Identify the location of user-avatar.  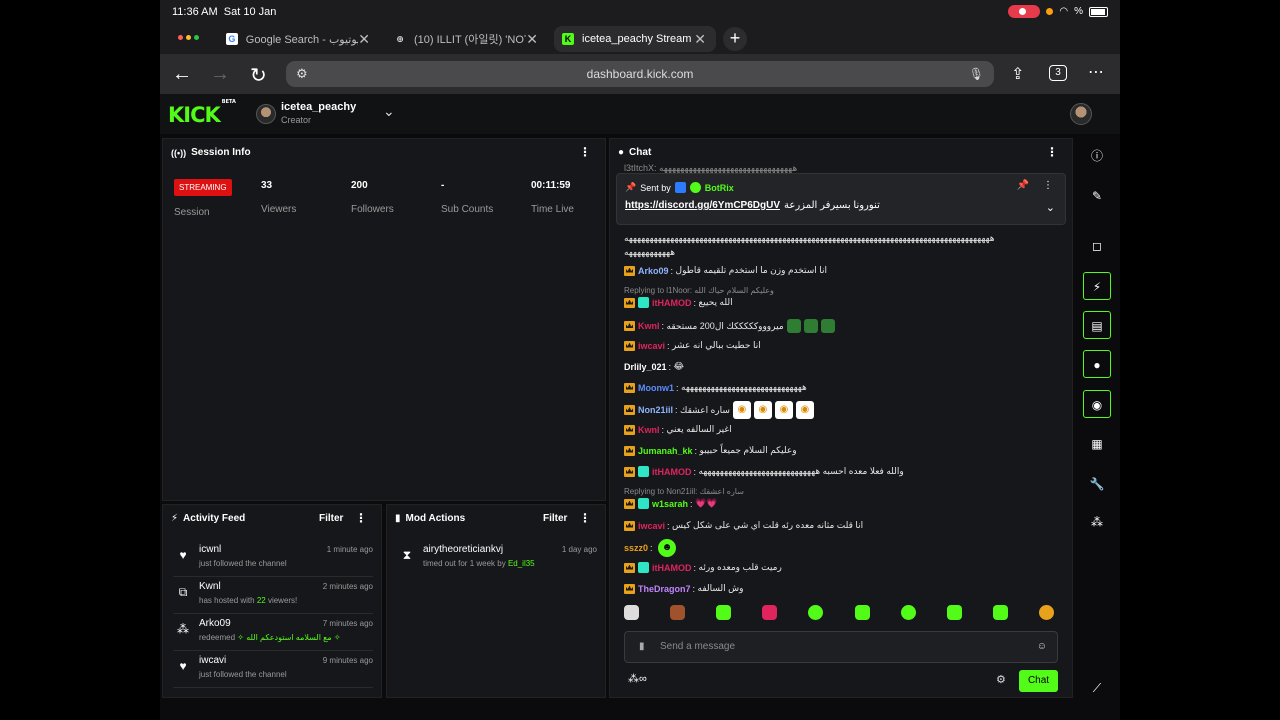
(1081, 114).